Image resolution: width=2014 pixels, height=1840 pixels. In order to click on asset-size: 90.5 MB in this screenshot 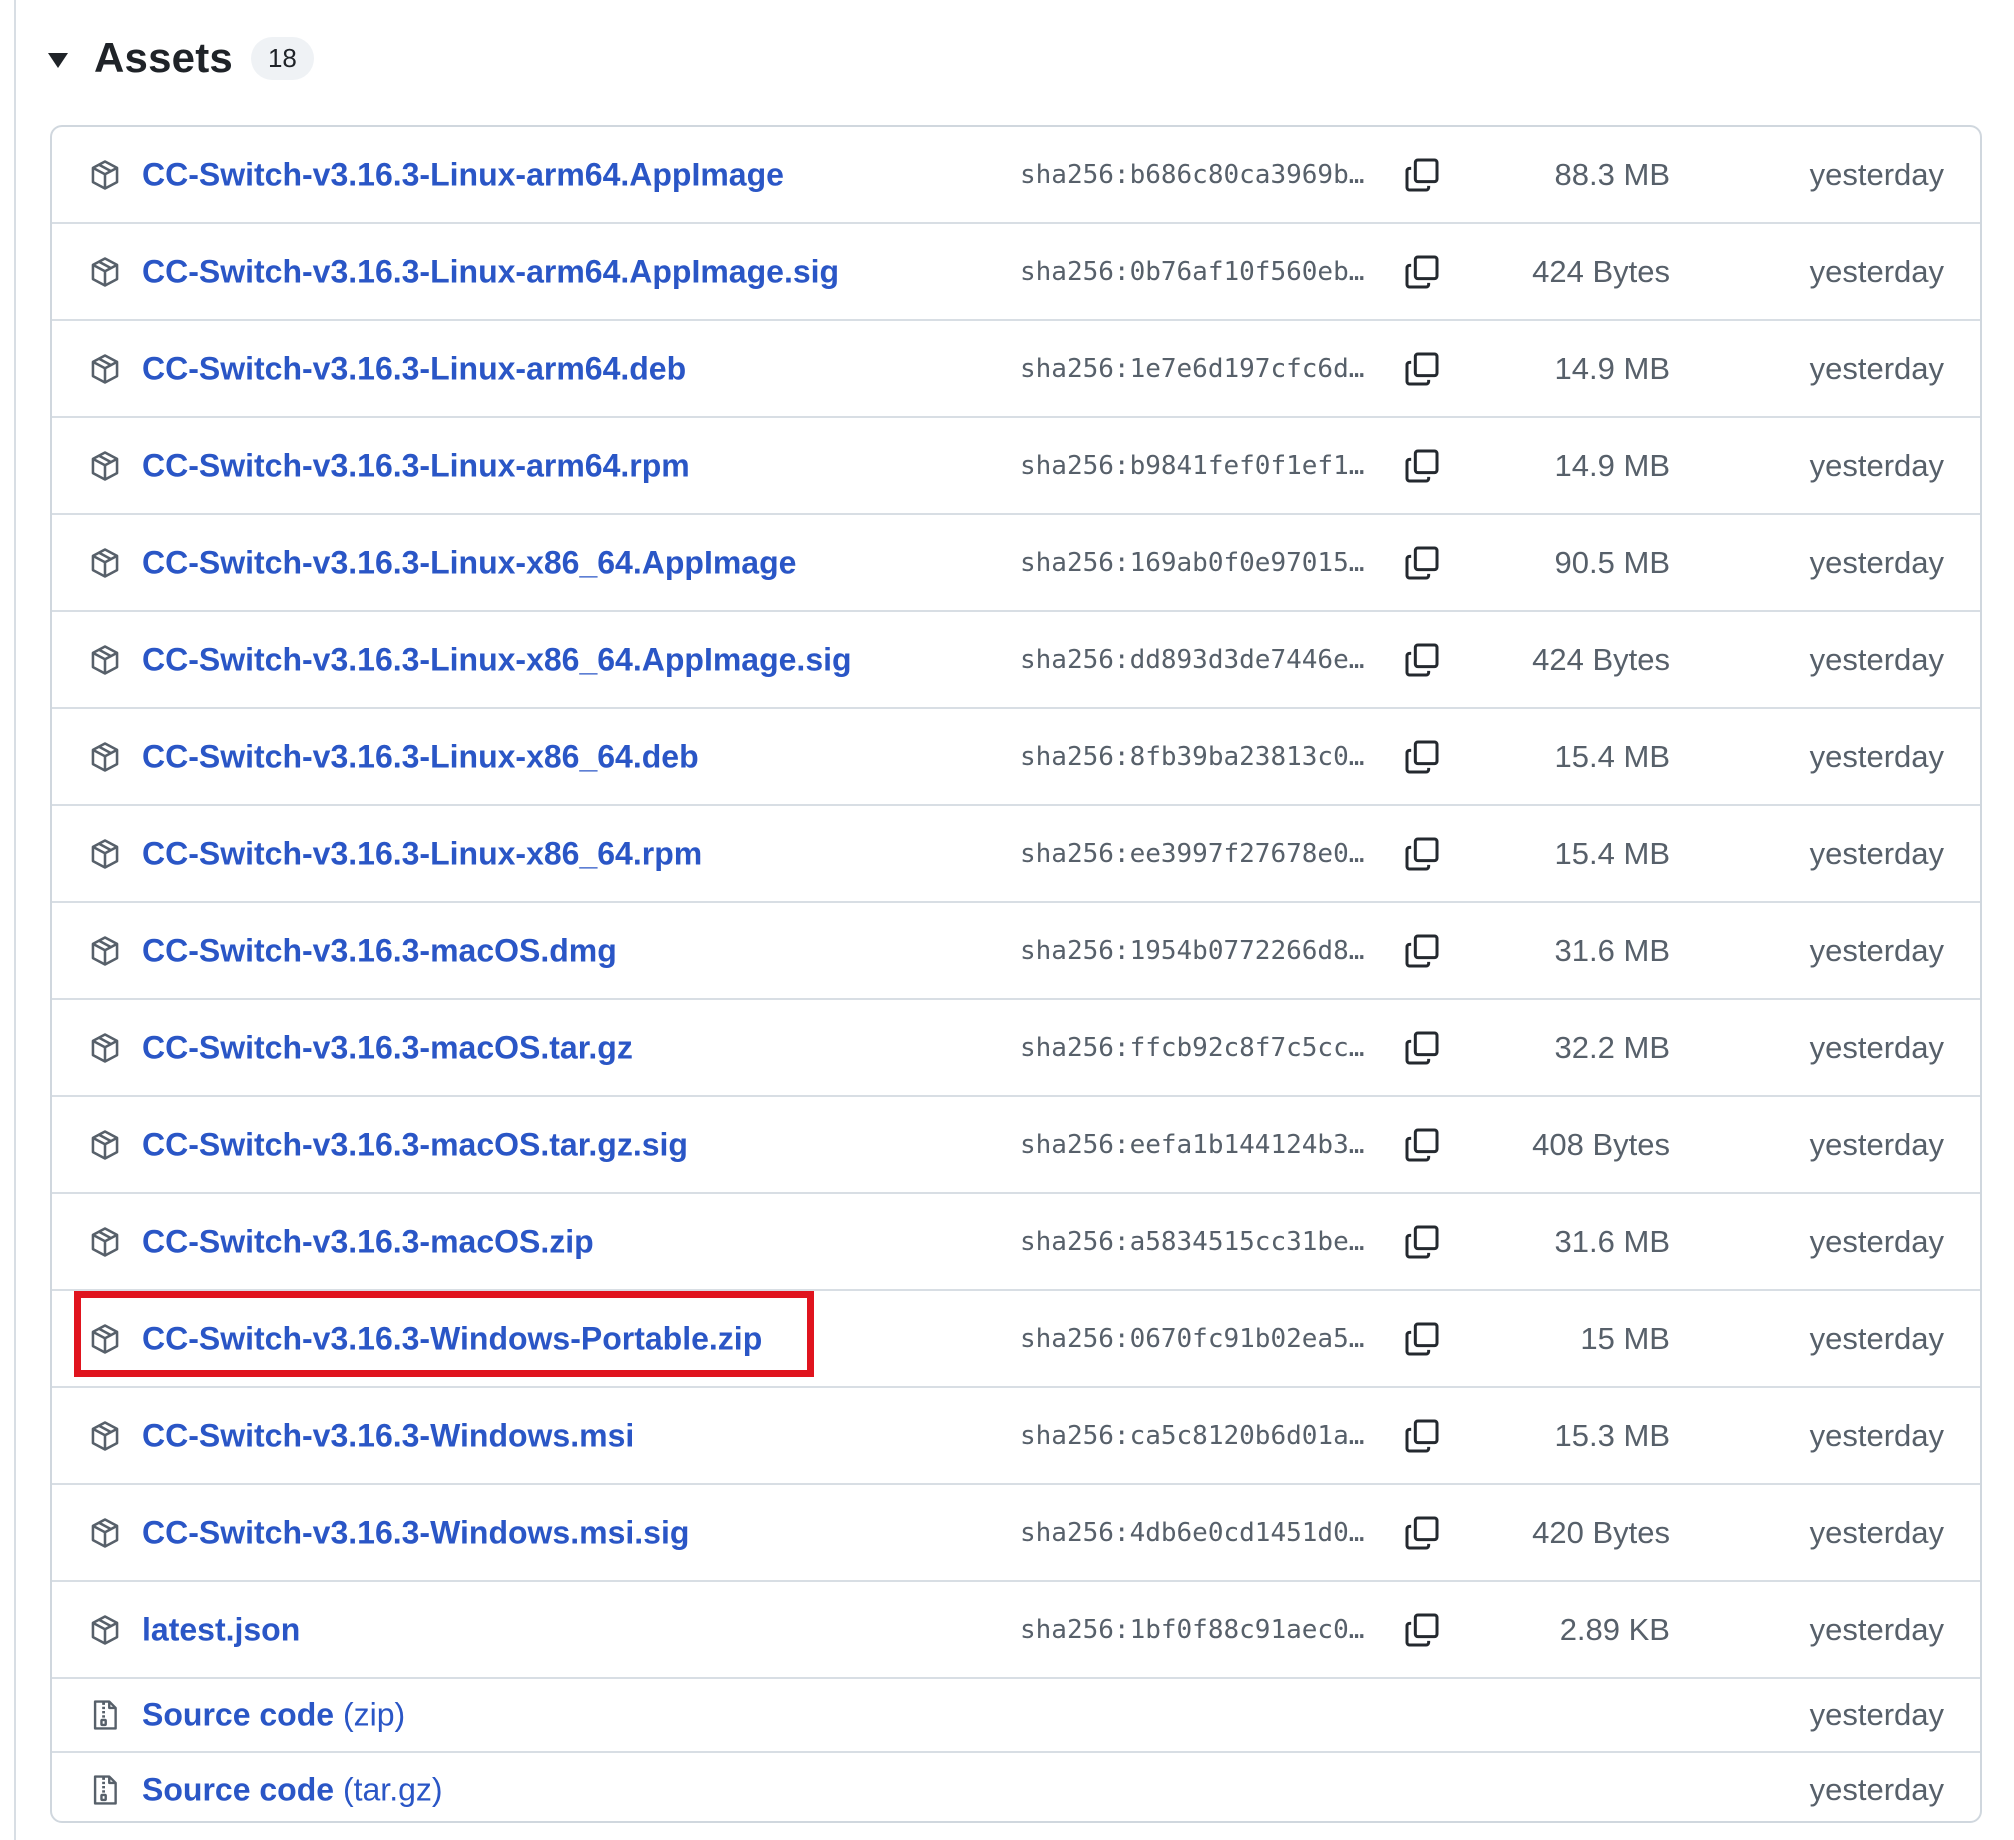, I will do `click(1612, 562)`.